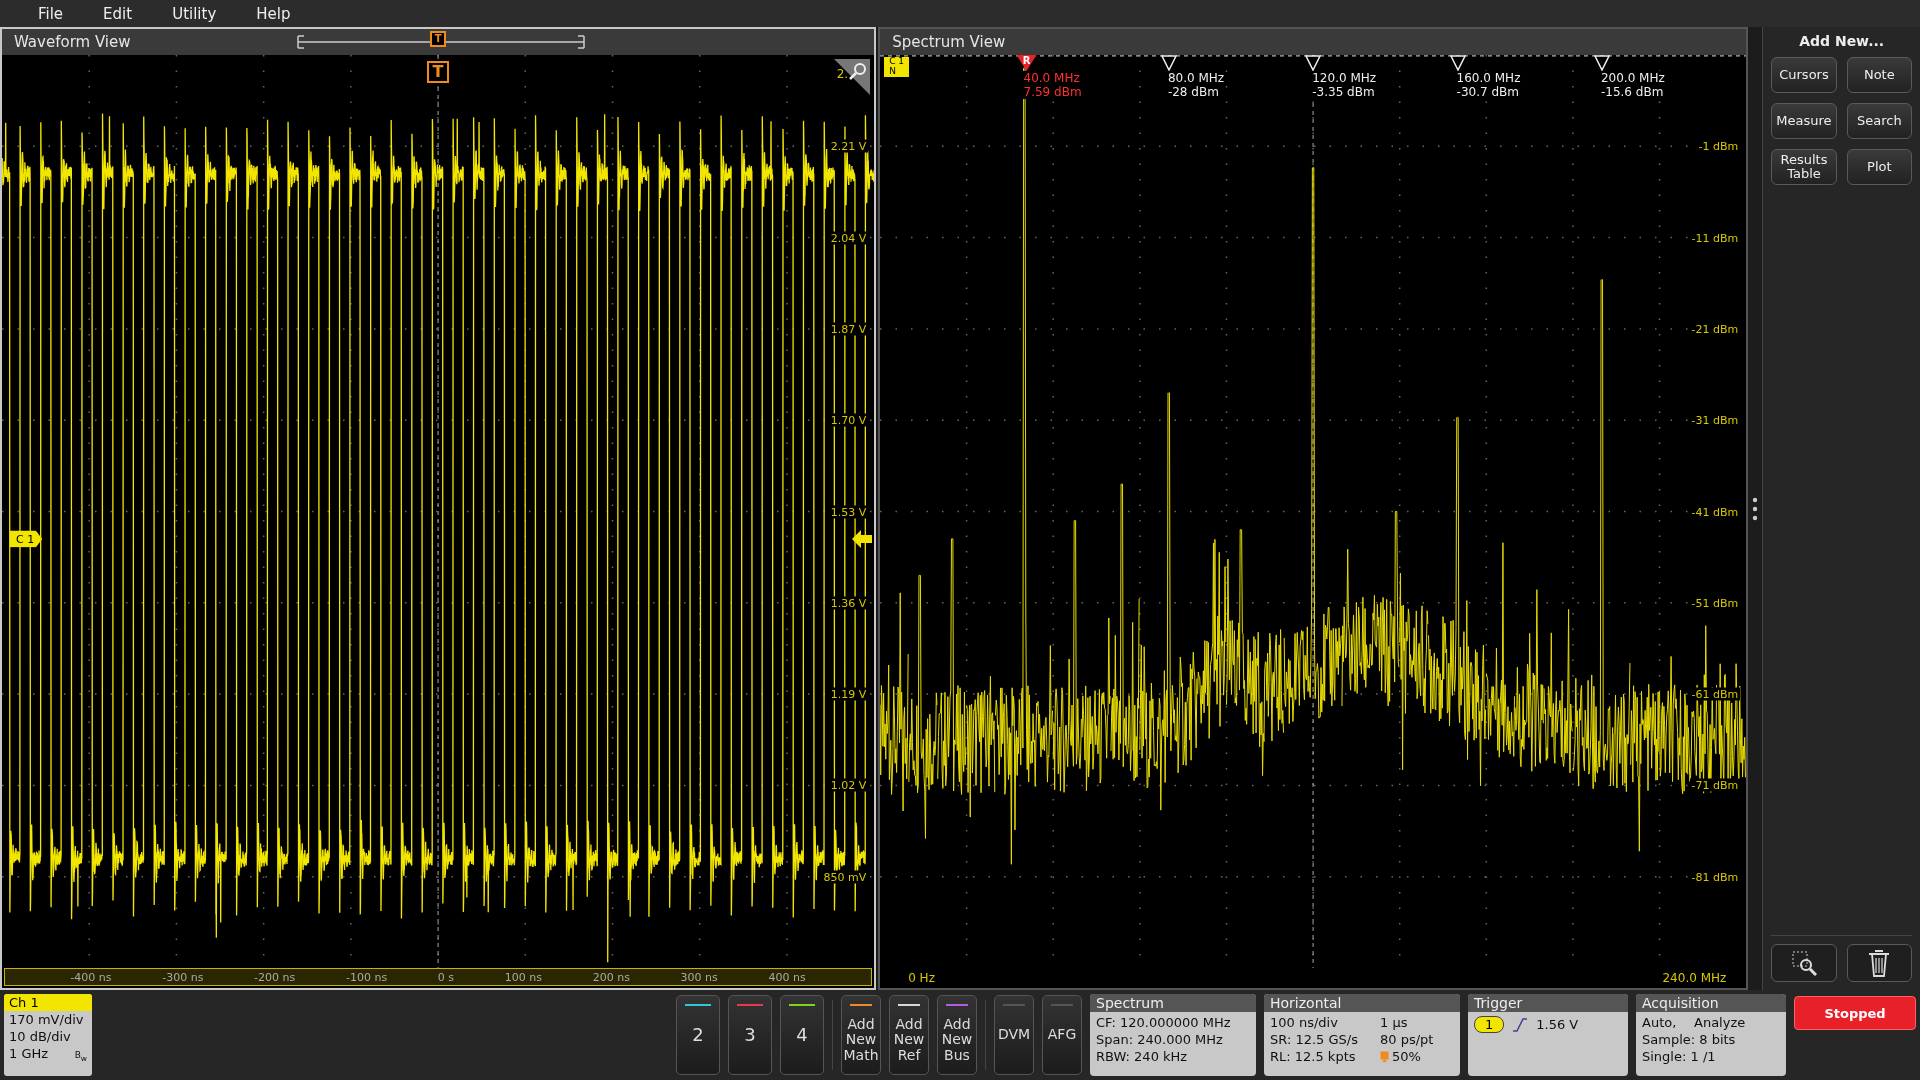 Image resolution: width=1920 pixels, height=1080 pixels. I want to click on reference-marker-flag: R, so click(1026, 63).